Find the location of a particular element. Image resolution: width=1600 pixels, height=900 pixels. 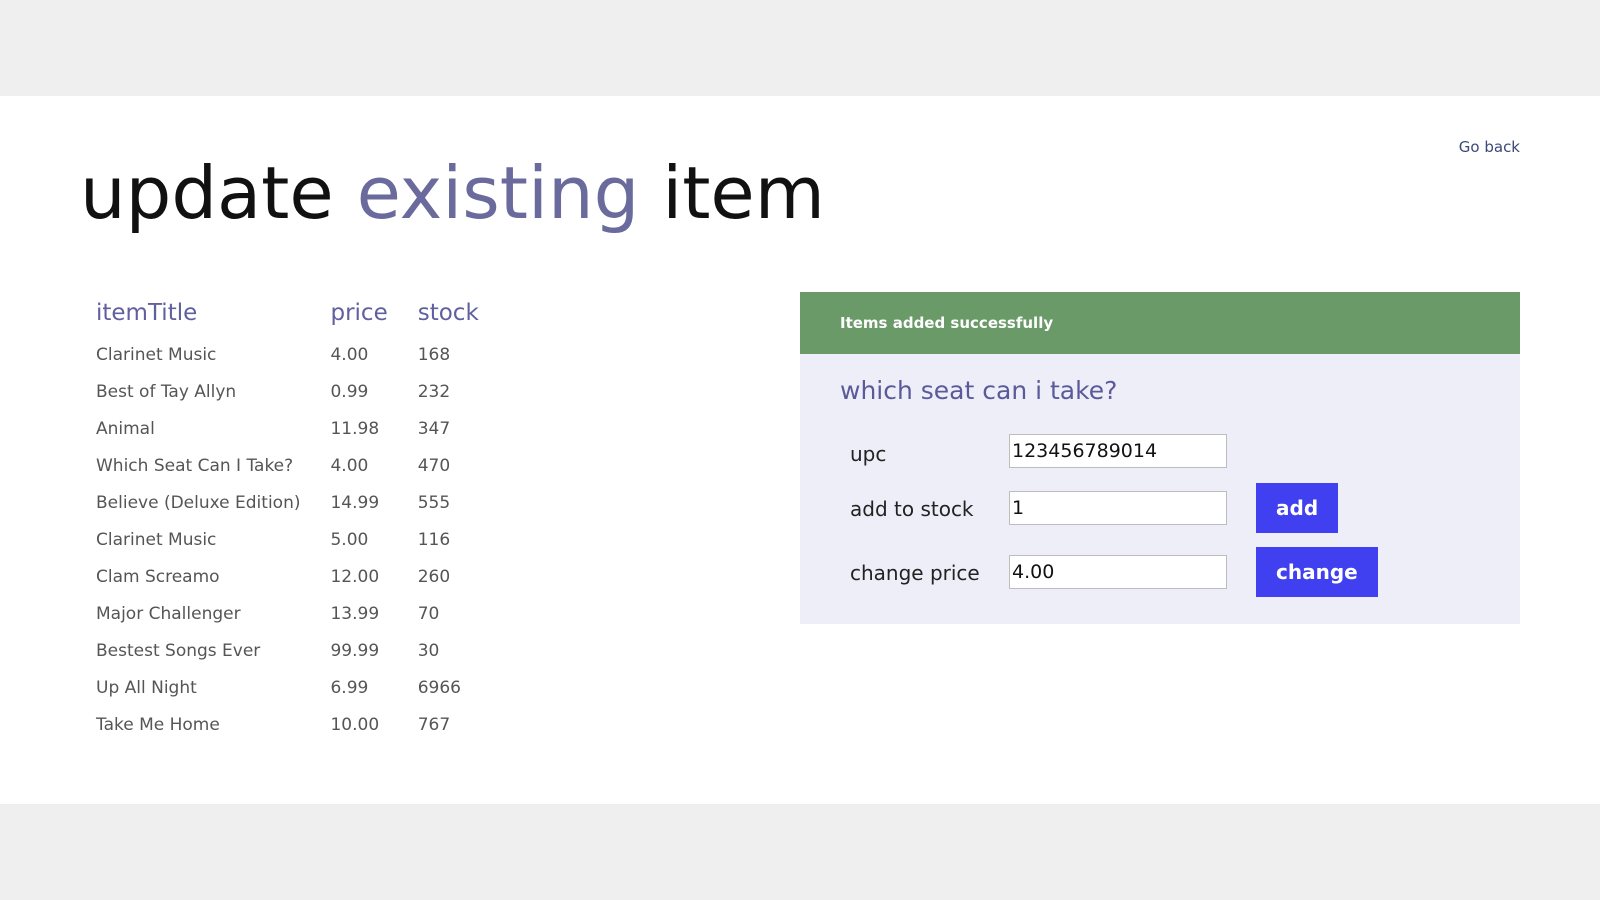

stock-cell: 168 is located at coordinates (434, 354).